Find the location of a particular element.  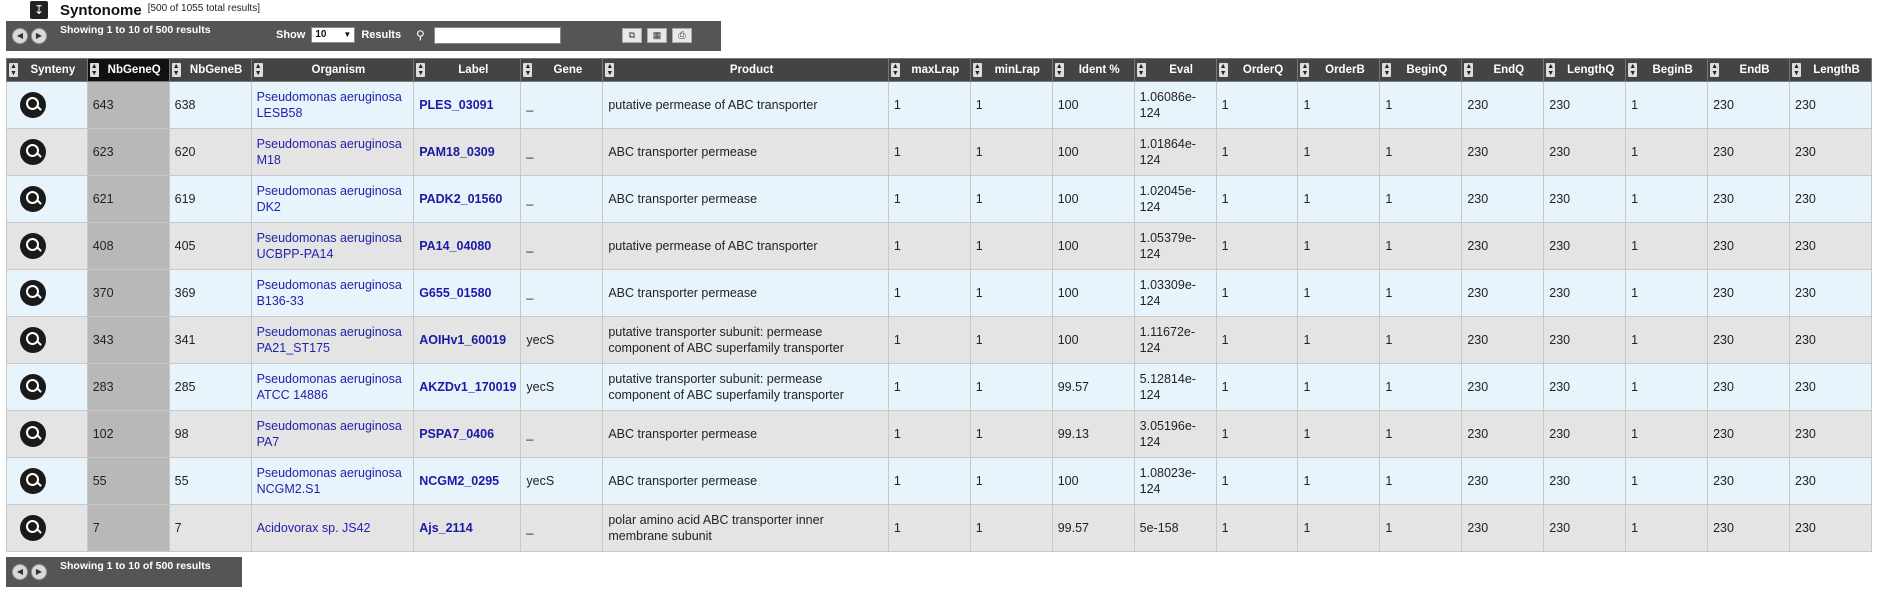

organism-link: Pseudomonas aeruginosa PA21_ST175 is located at coordinates (329, 340).